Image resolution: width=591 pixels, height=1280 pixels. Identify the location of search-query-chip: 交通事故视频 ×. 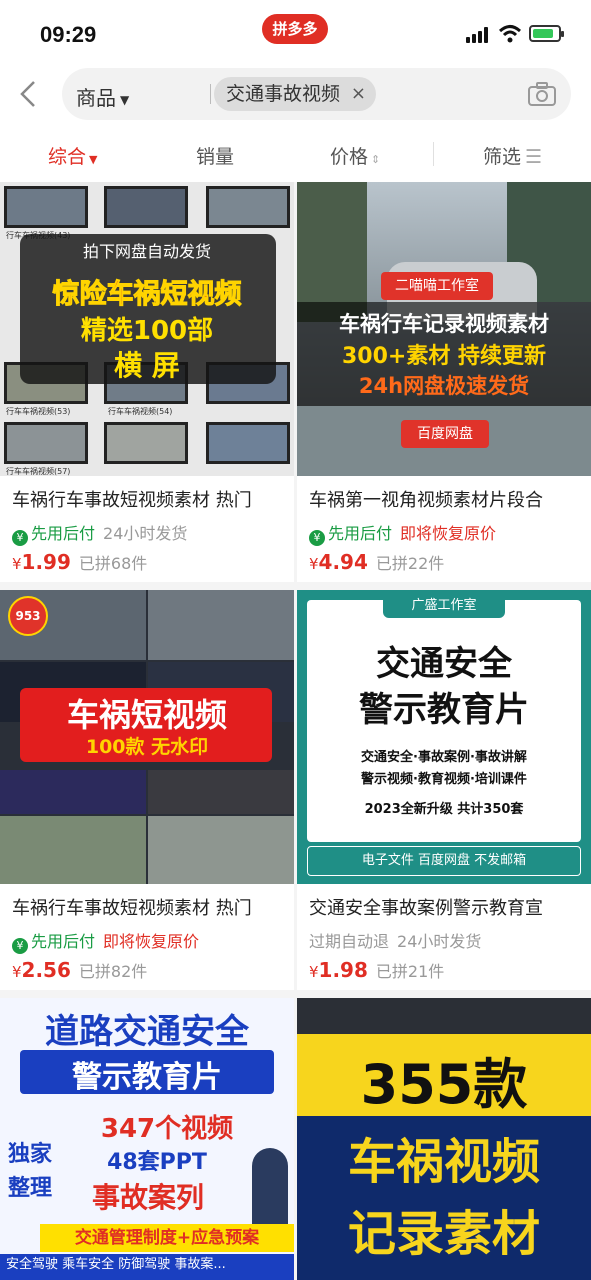
(295, 94).